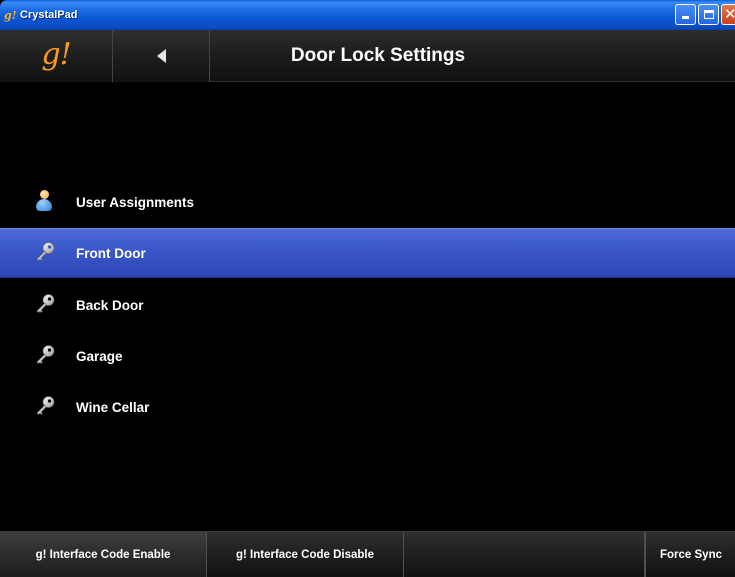 This screenshot has width=735, height=577. I want to click on toolbar-empty-slot, so click(524, 554).